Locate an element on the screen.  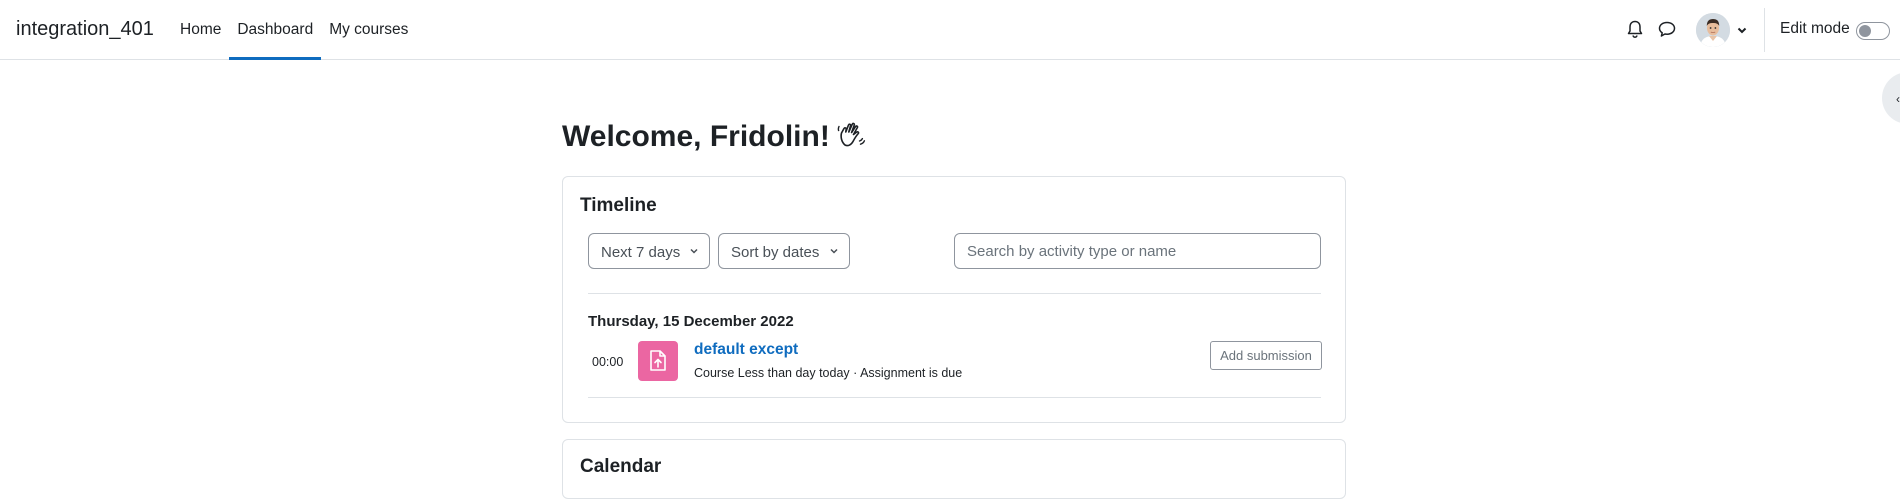
user-avatar is located at coordinates (1713, 30).